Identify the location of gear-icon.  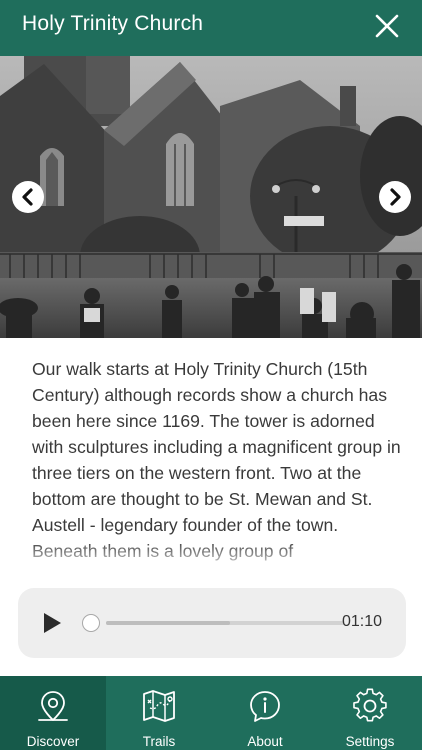
(370, 705).